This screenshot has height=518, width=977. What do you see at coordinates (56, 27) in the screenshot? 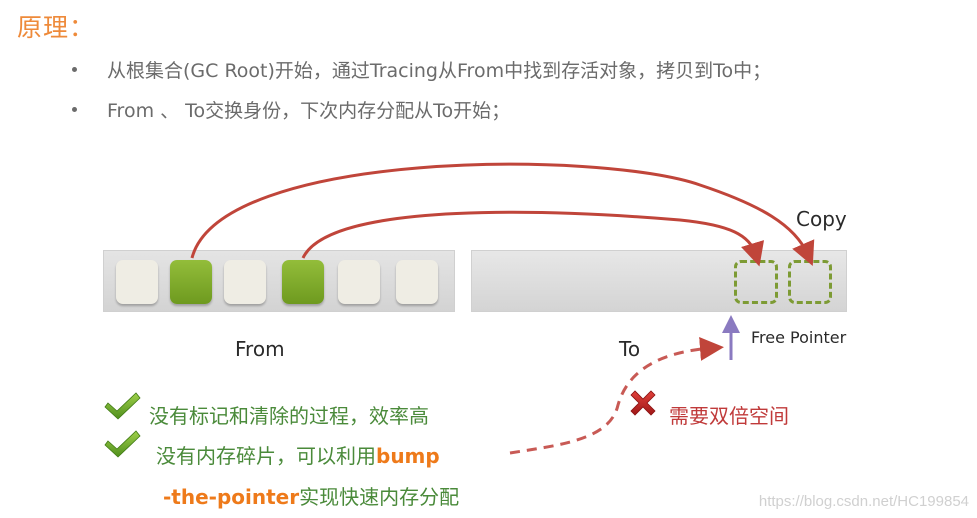
I see `section-heading: 原理：` at bounding box center [56, 27].